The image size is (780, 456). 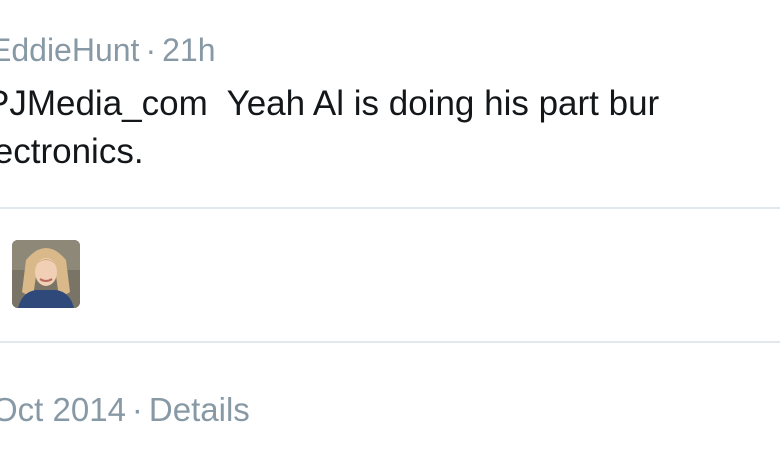 What do you see at coordinates (69, 50) in the screenshot?
I see `username-link: EddieHunt` at bounding box center [69, 50].